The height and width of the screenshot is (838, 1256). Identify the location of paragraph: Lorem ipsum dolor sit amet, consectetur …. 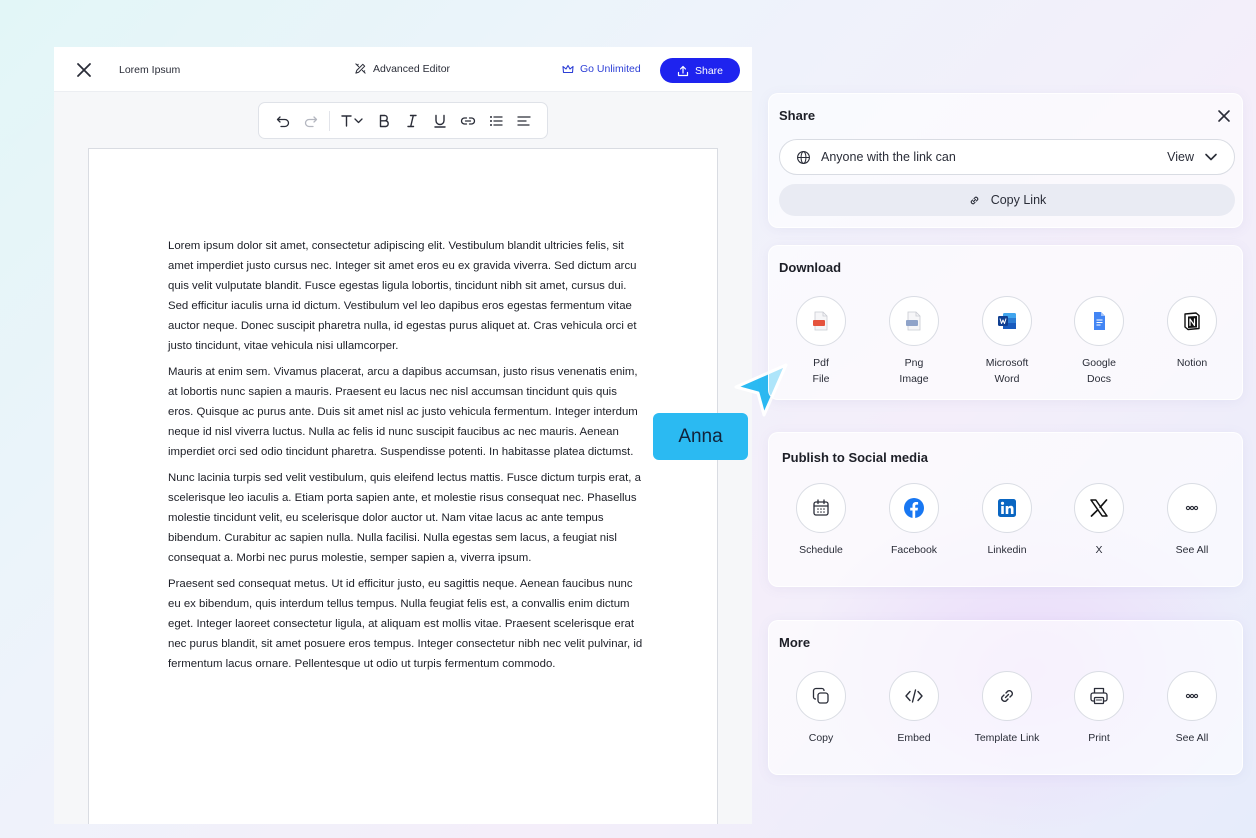
(402, 296).